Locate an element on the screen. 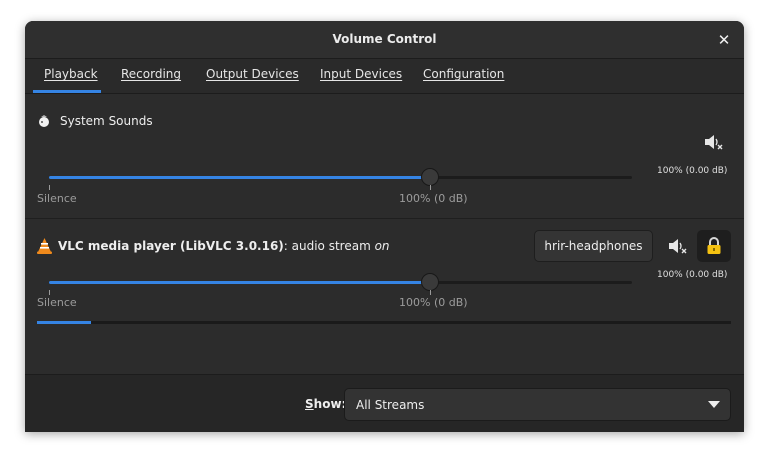 The image size is (768, 459). lock-channels-button is located at coordinates (714, 246).